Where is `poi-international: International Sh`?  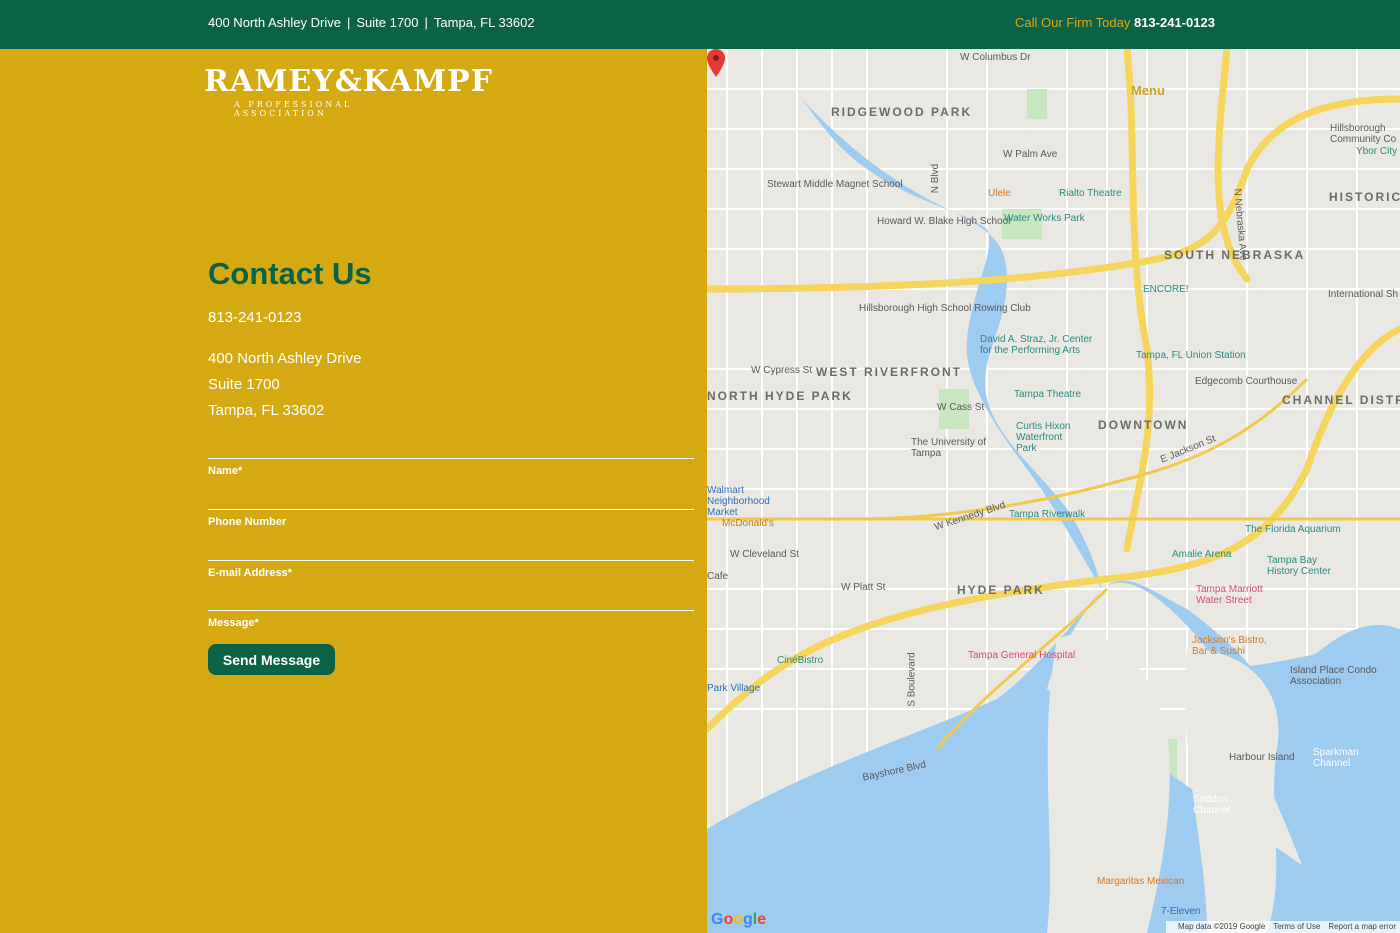 poi-international: International Sh is located at coordinates (1363, 294).